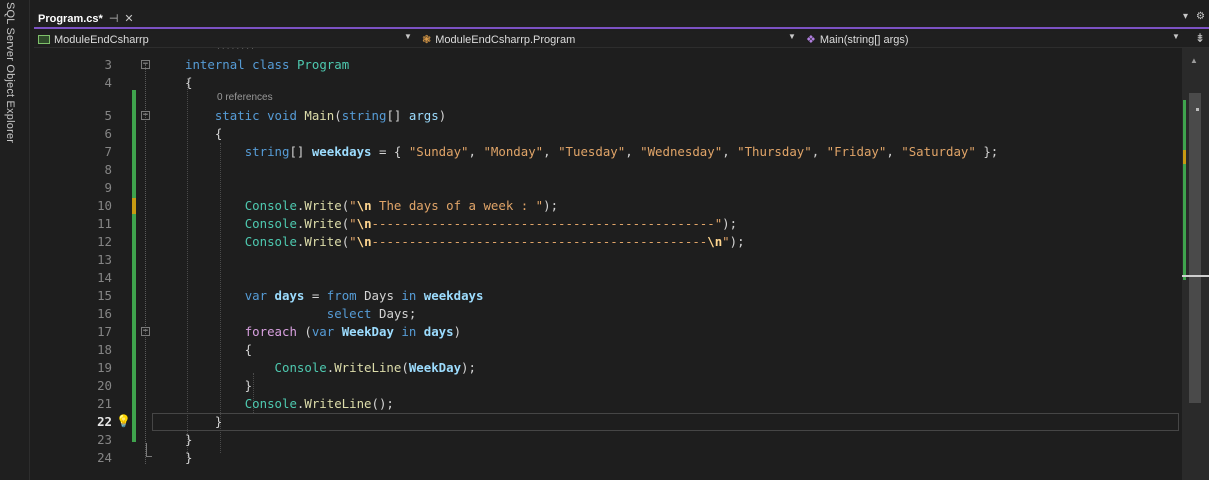  I want to click on close-icon: ✕, so click(128, 18).